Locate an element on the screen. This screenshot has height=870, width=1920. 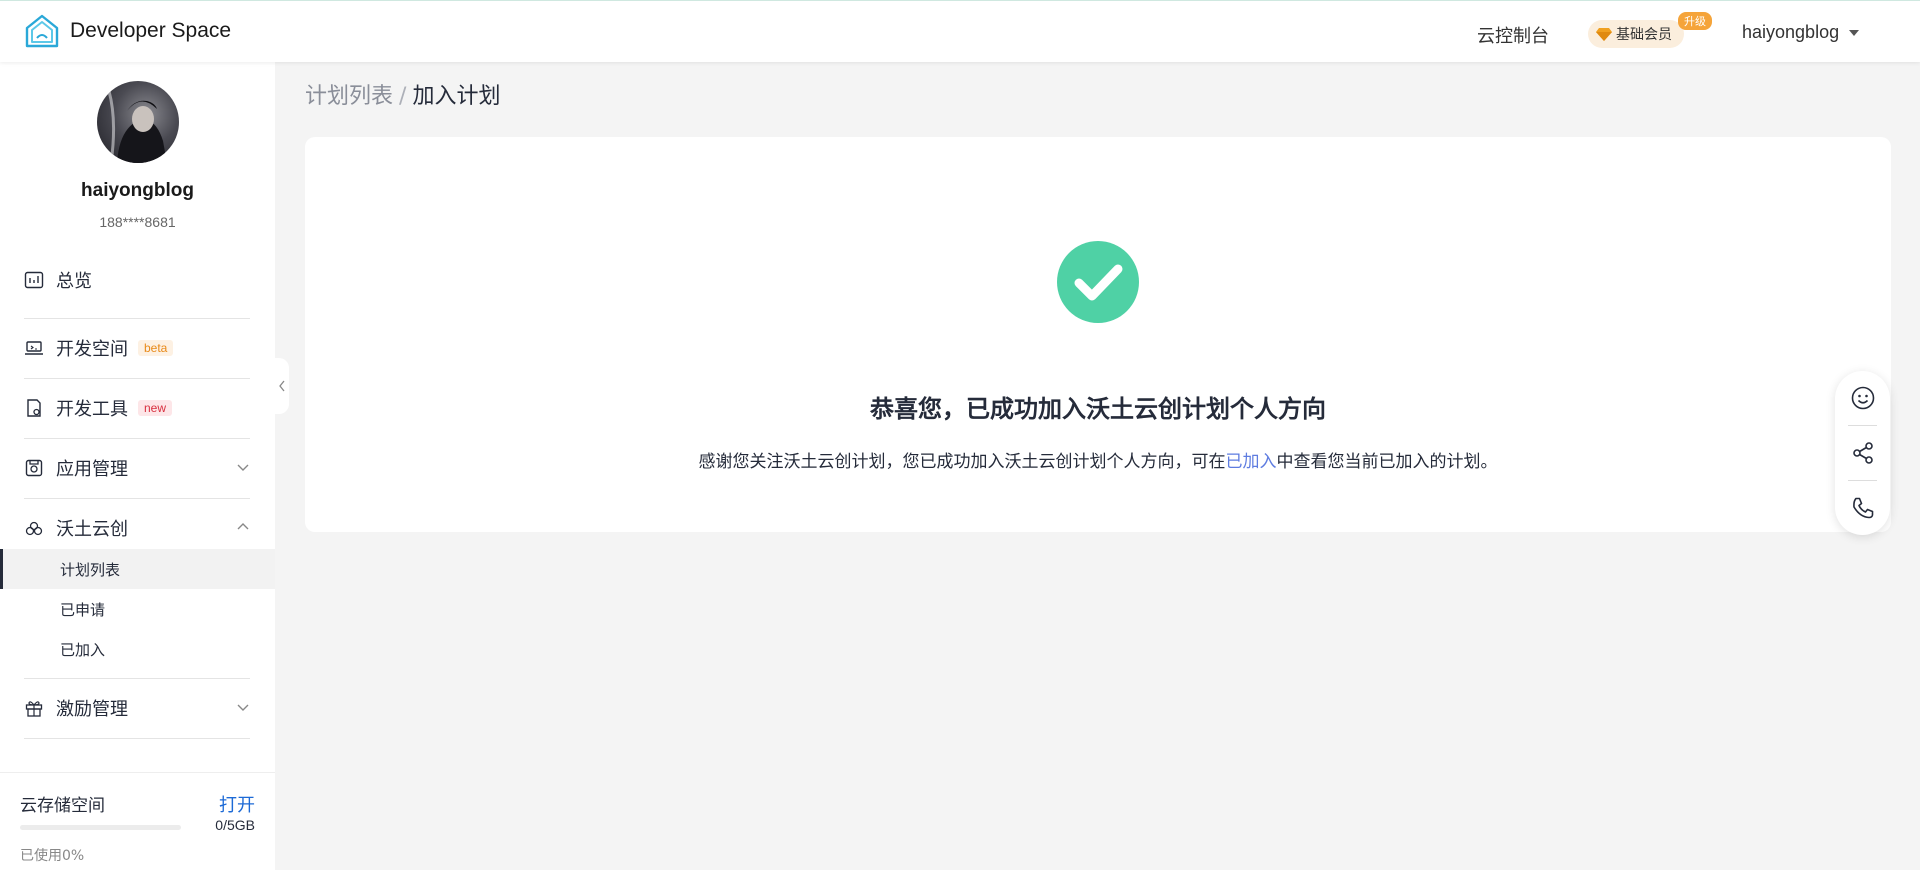
user-menu-name: haiyongblog is located at coordinates (1791, 32).